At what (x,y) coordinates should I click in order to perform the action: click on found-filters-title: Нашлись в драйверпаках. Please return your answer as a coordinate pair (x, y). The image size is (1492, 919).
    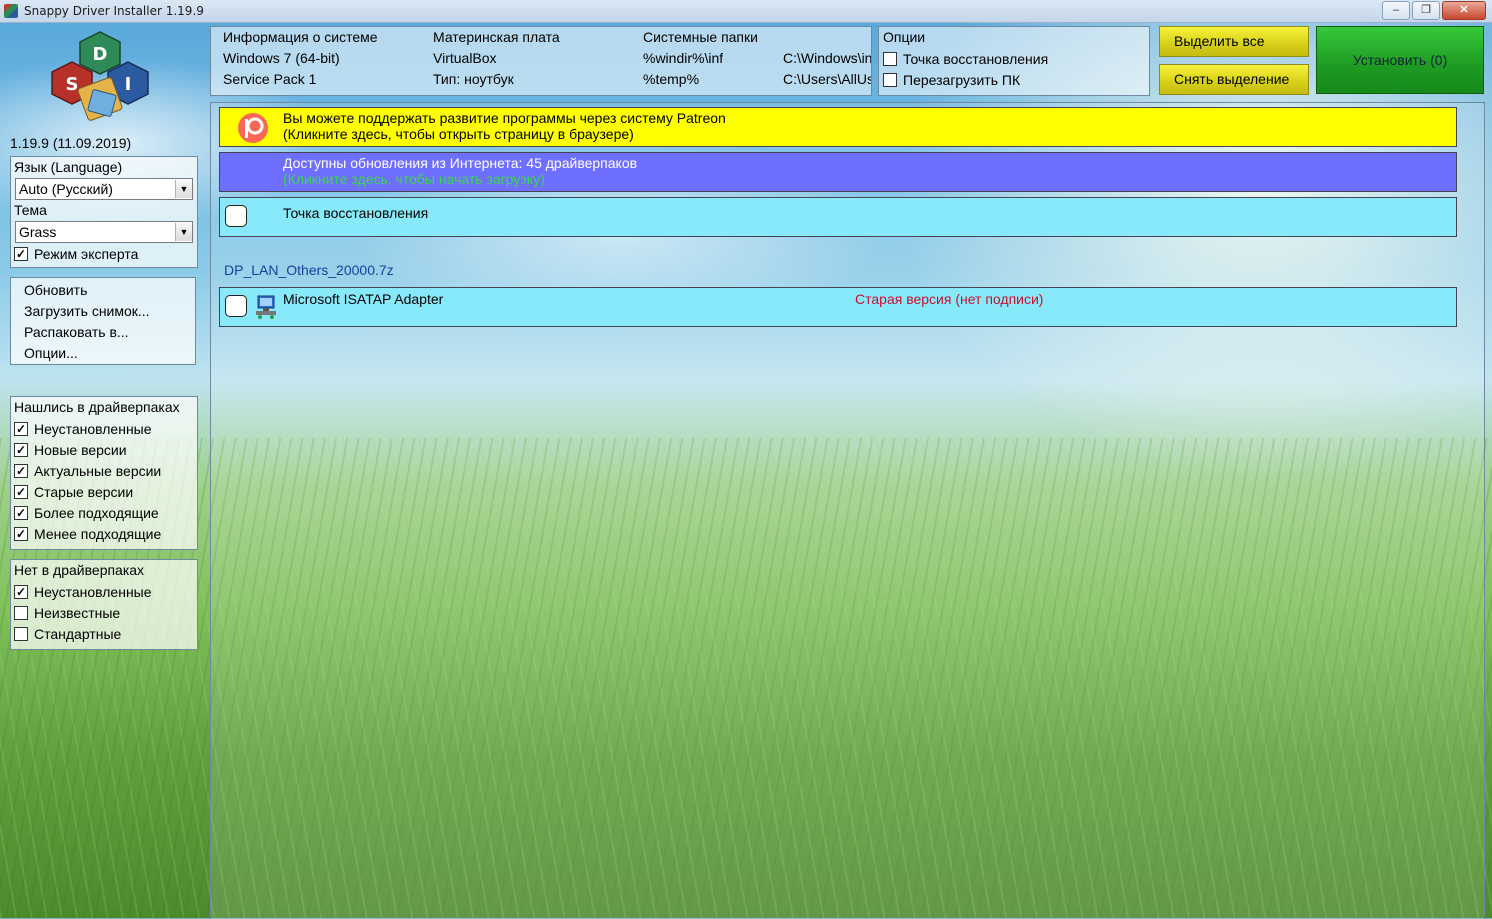
    Looking at the image, I should click on (97, 407).